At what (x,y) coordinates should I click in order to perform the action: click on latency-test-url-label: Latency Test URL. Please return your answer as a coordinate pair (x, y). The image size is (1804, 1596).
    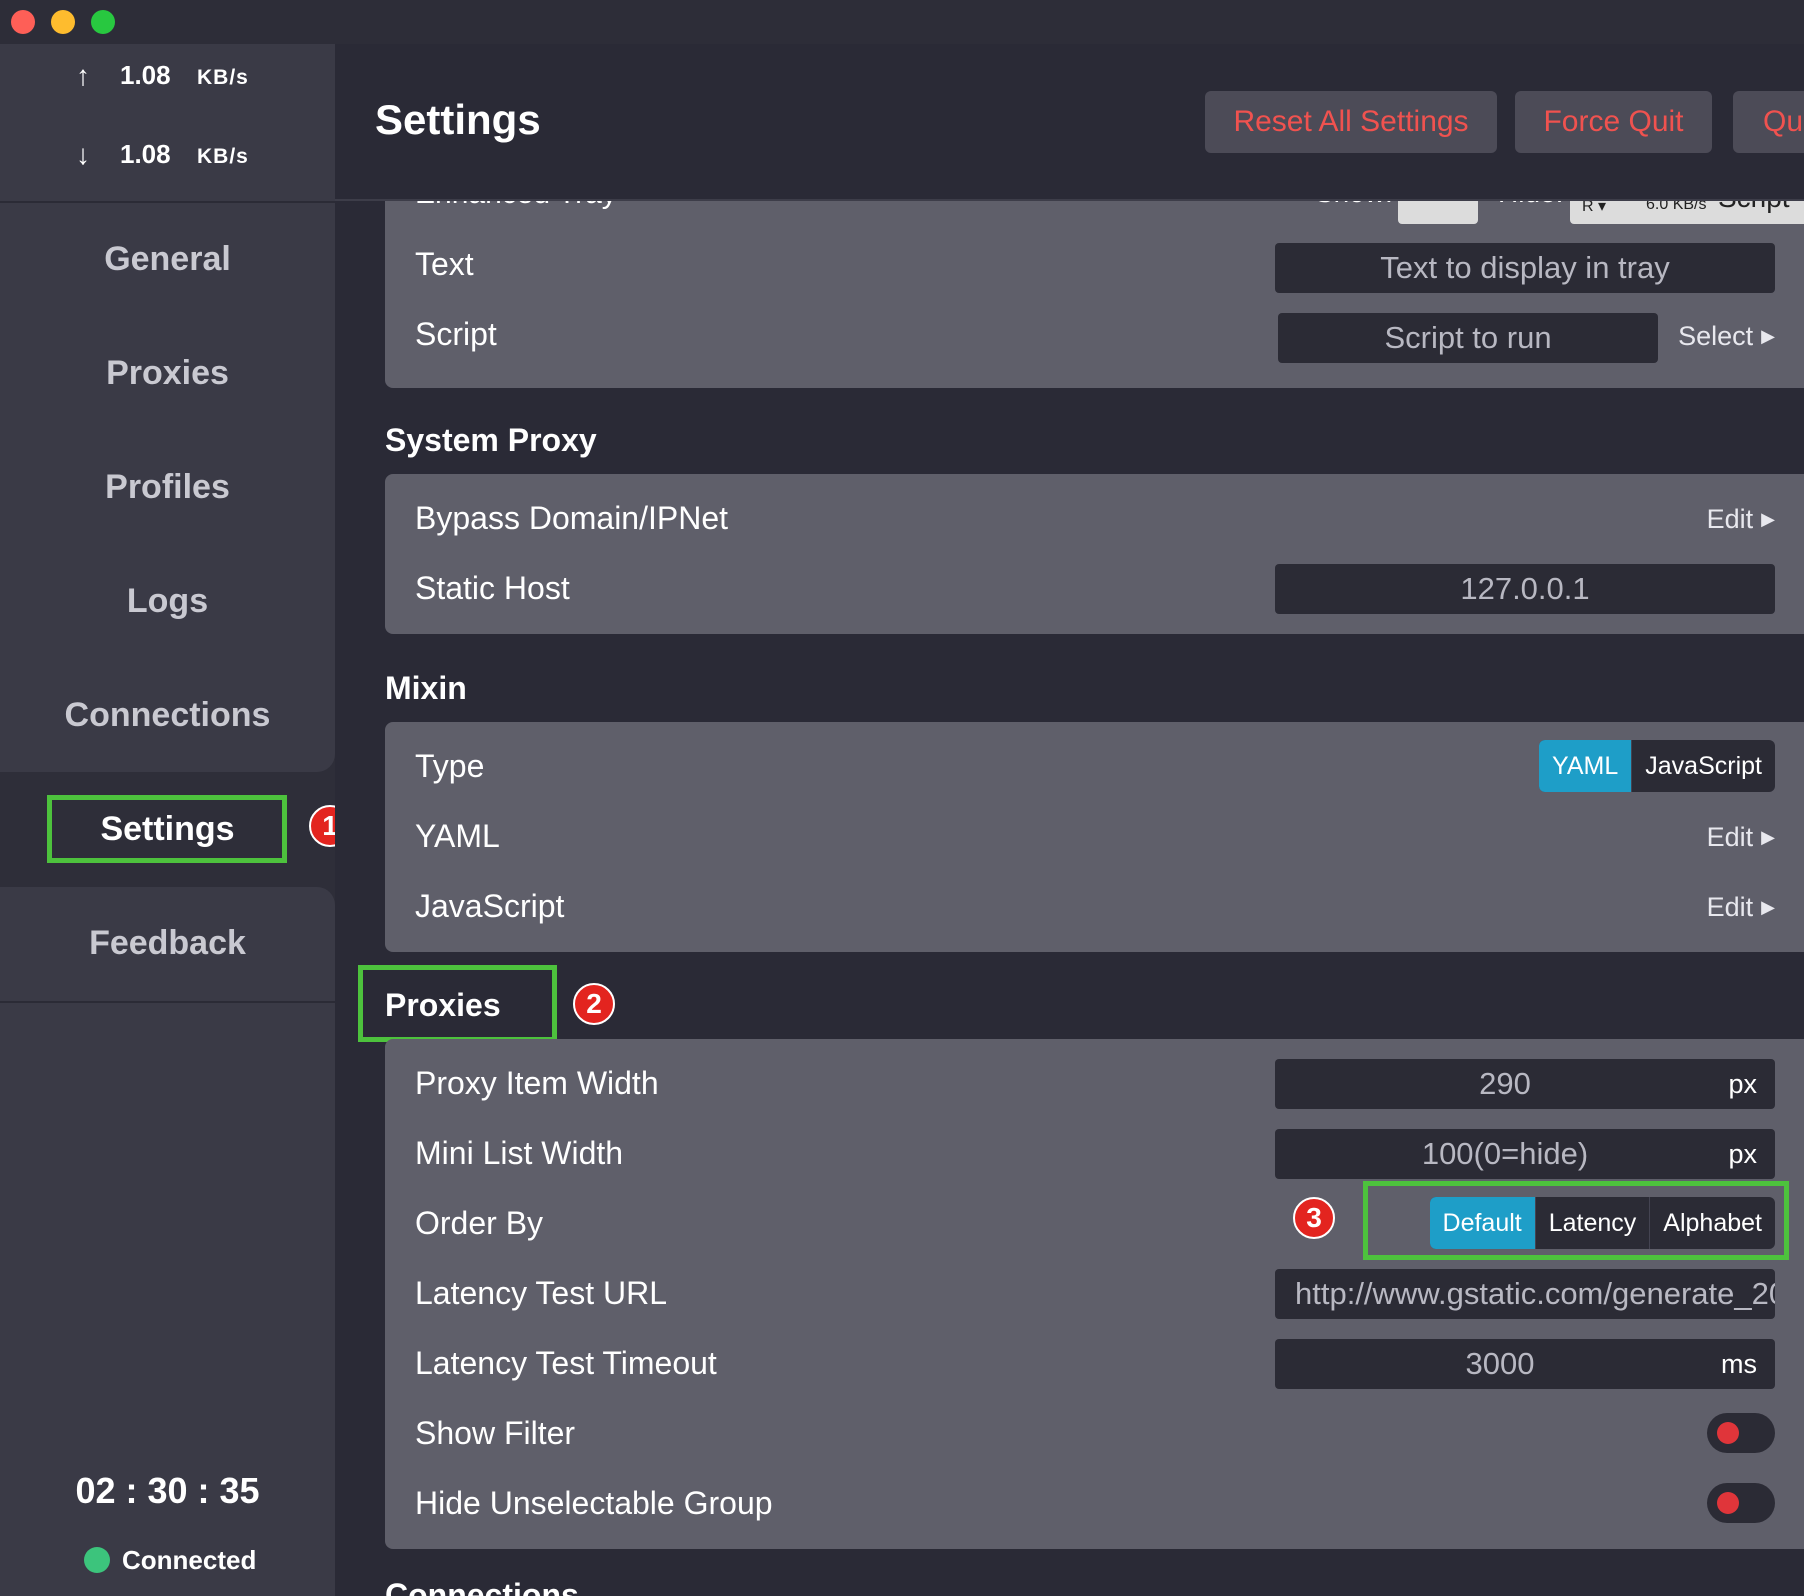
    Looking at the image, I should click on (541, 1293).